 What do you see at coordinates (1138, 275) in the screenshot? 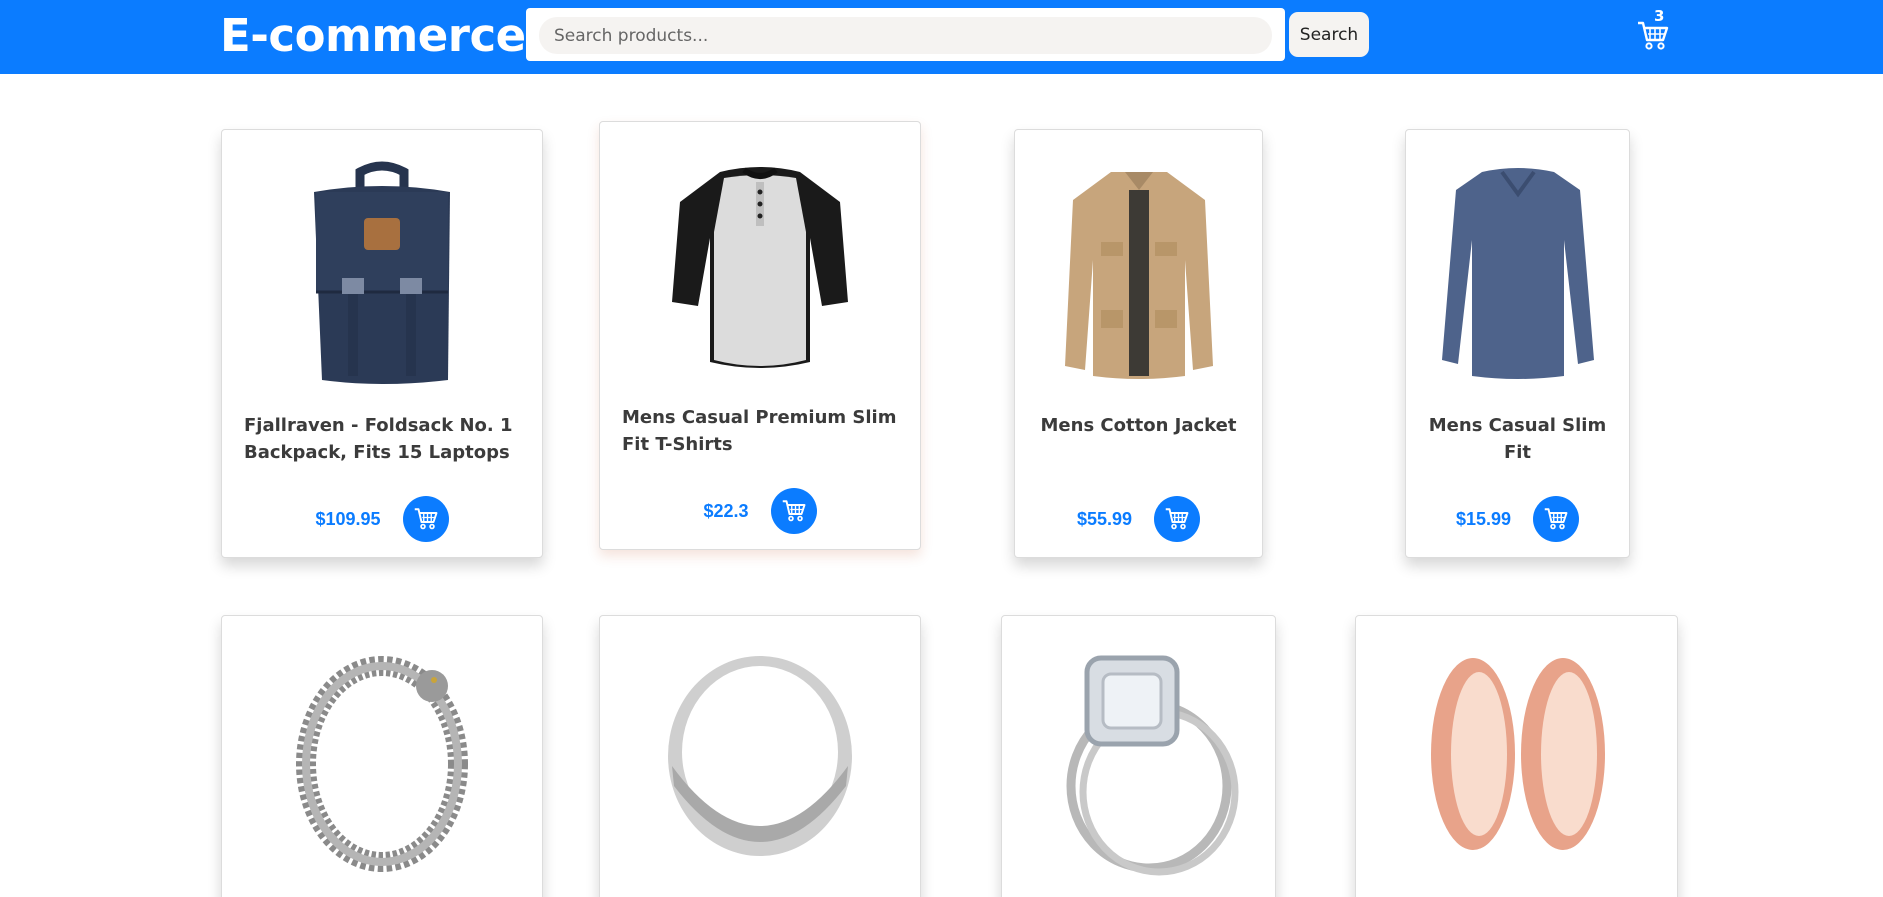
I see `jacket-image` at bounding box center [1138, 275].